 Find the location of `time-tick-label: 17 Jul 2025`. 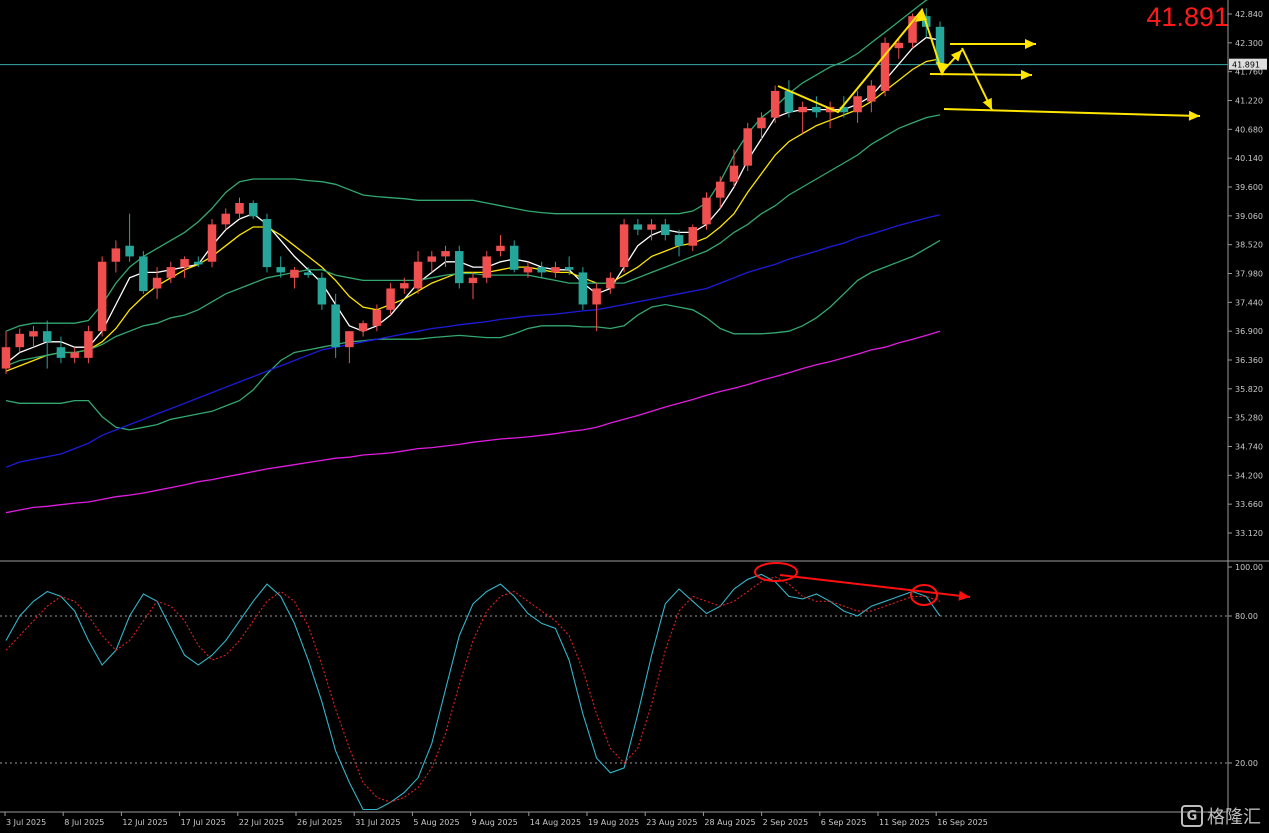

time-tick-label: 17 Jul 2025 is located at coordinates (203, 822).